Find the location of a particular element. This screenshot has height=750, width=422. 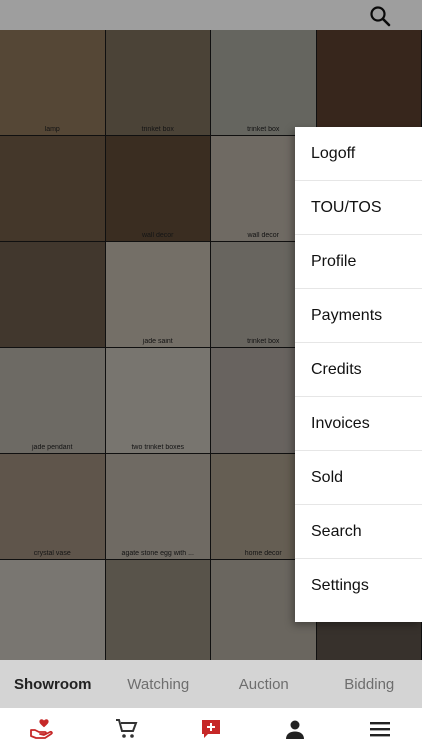

menu-item-sold: Sold is located at coordinates (358, 478).